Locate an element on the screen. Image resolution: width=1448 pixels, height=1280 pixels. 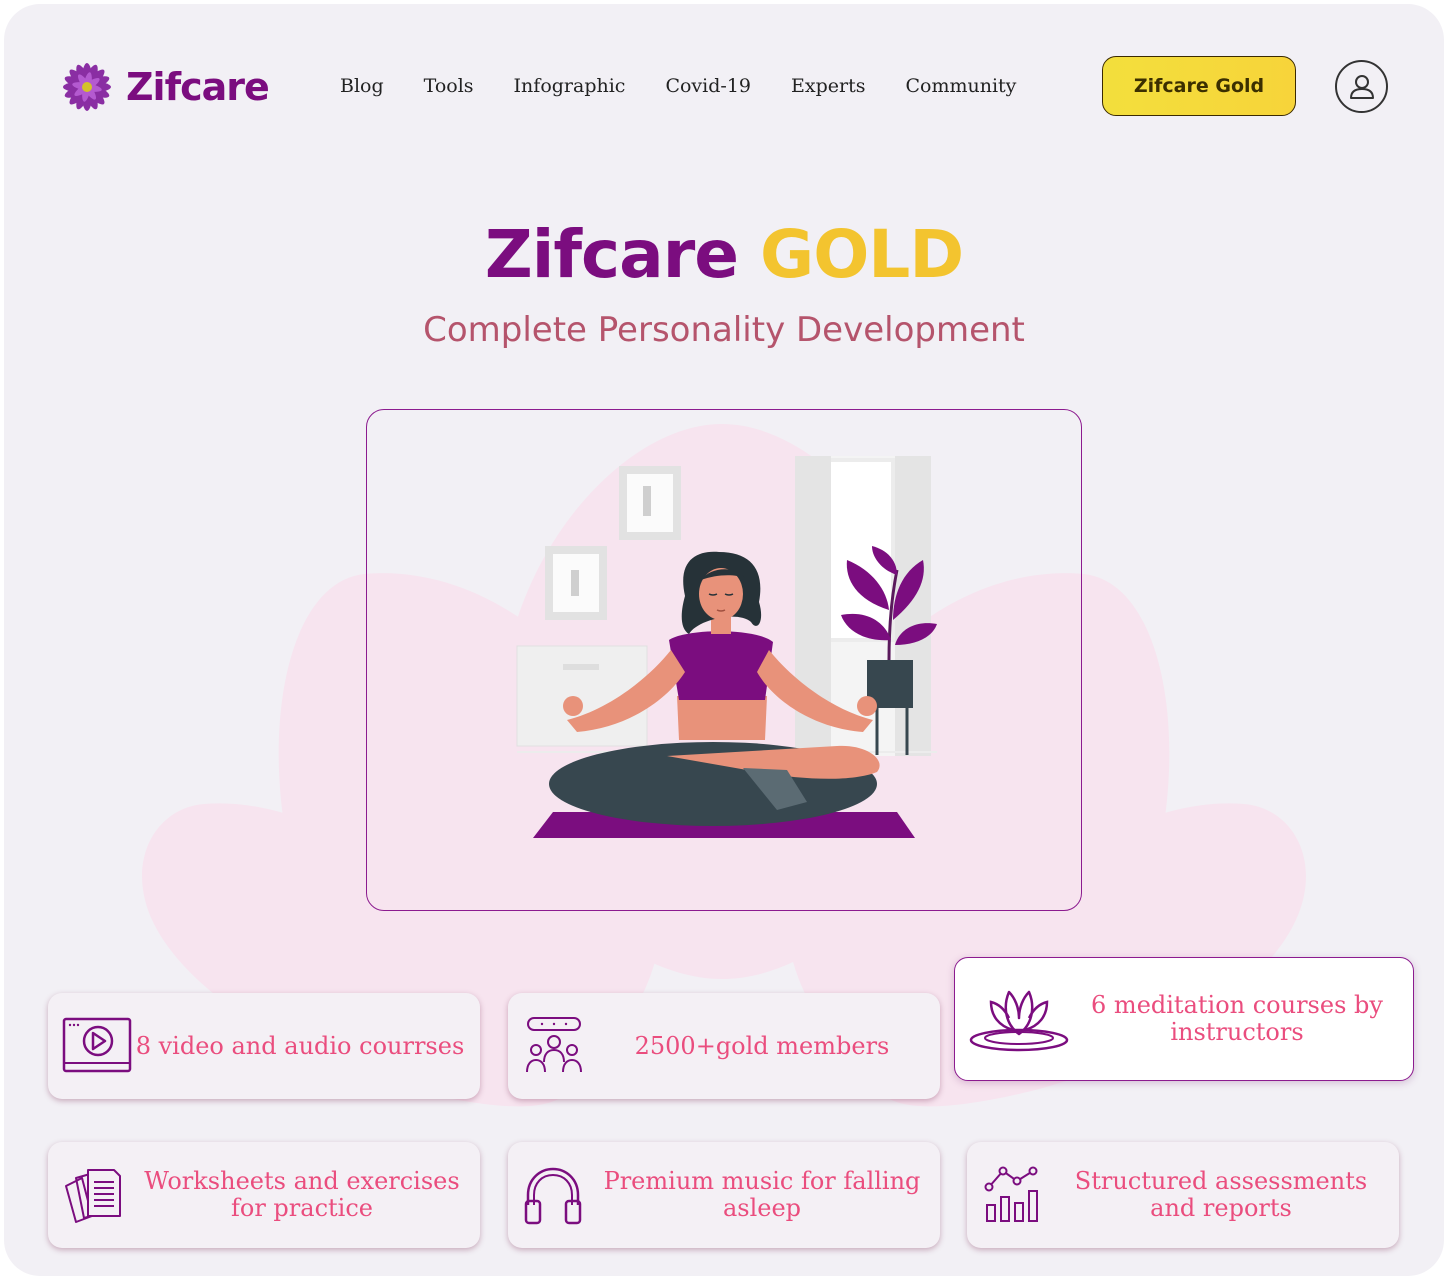
hero-subtitle: Complete Personality Development is located at coordinates (724, 330).